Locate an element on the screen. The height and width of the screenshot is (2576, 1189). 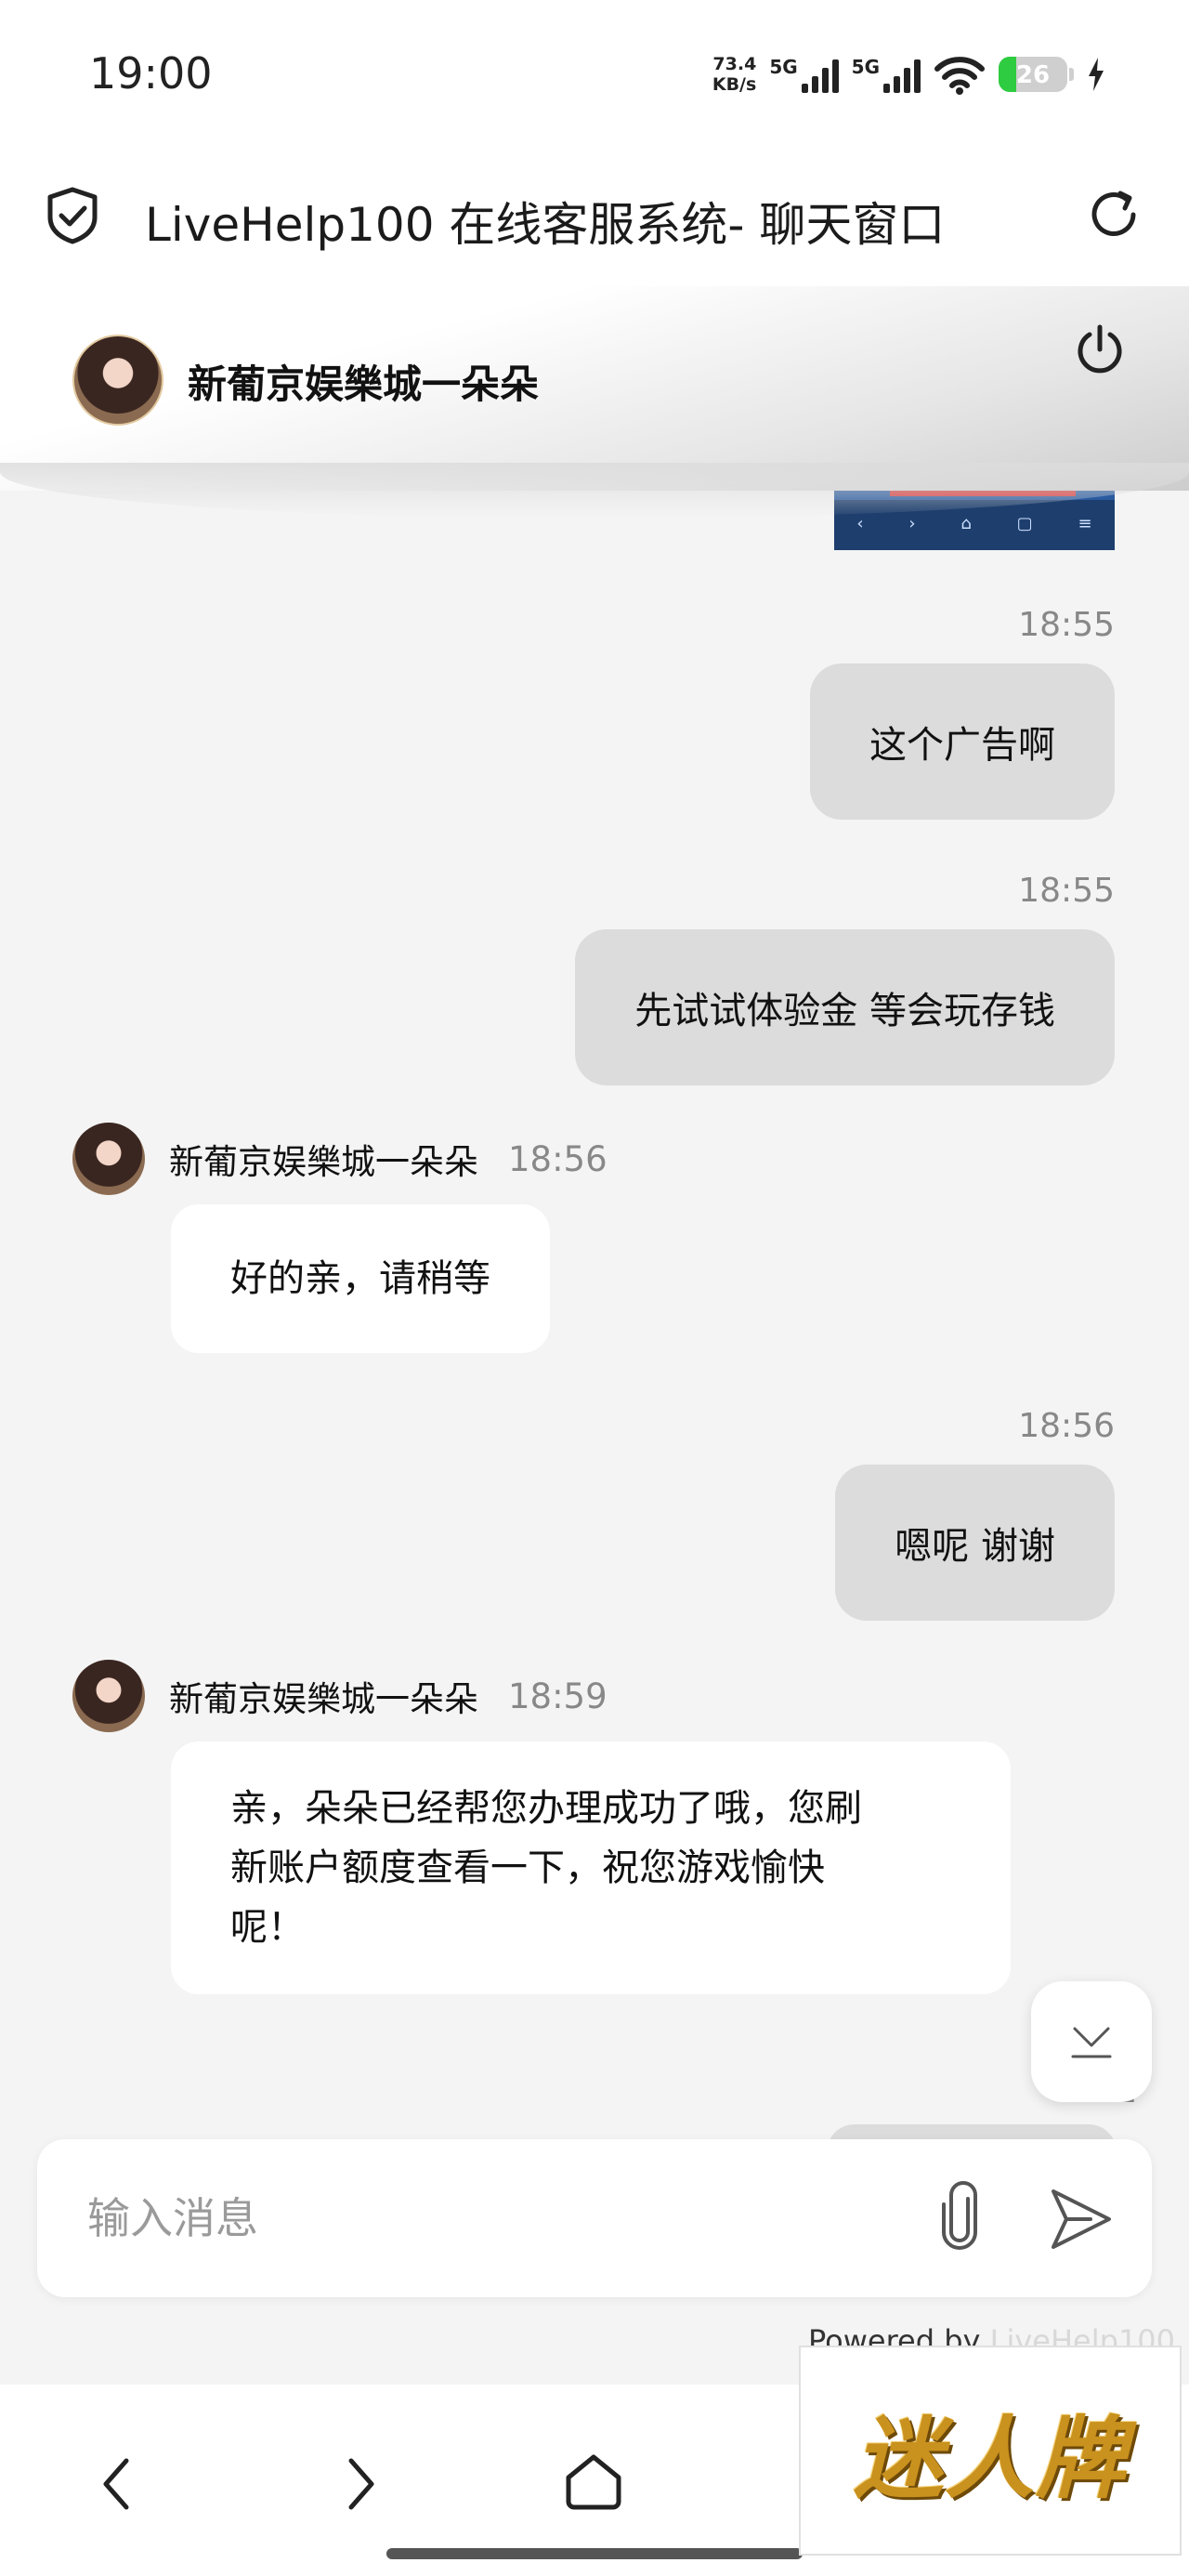
back-icon is located at coordinates (119, 2484).